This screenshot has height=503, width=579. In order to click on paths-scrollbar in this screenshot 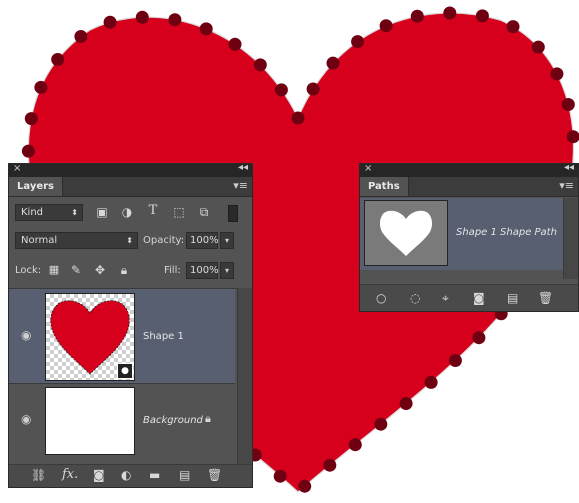, I will do `click(570, 238)`.